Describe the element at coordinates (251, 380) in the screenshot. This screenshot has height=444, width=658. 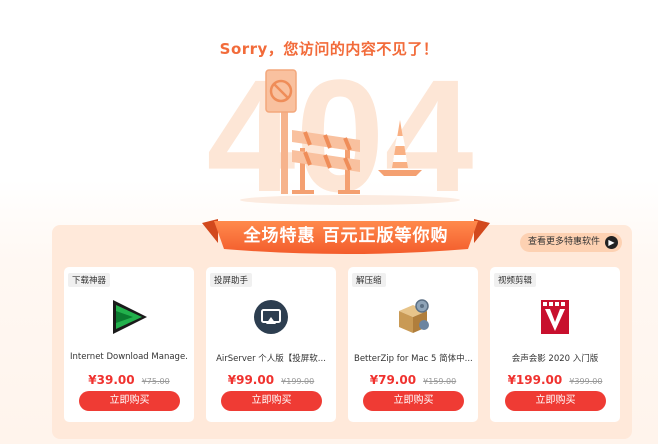
I see `sale-price: ¥99.00` at that location.